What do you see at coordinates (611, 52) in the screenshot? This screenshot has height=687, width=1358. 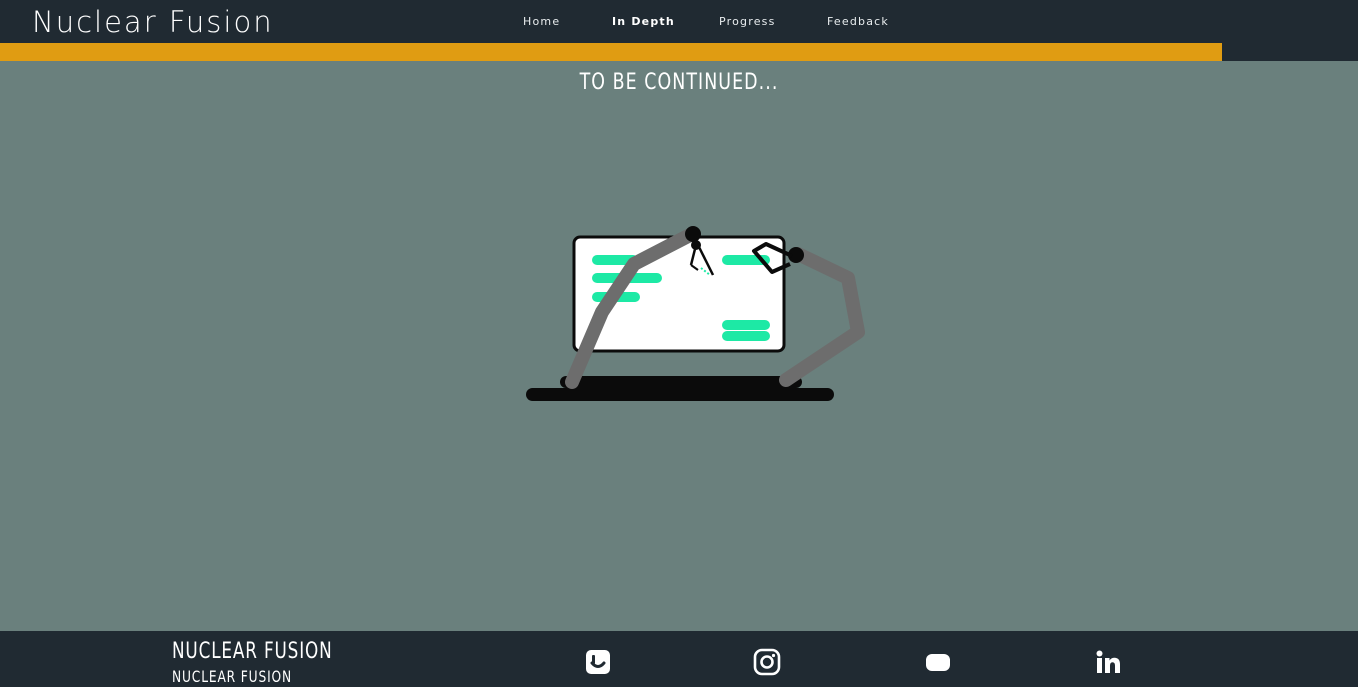 I see `scroll-progress-fill` at bounding box center [611, 52].